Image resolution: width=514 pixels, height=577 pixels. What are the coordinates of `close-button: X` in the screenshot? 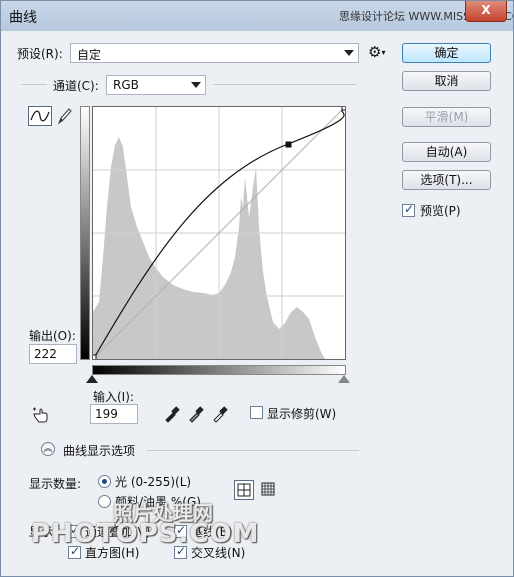 It's located at (486, 11).